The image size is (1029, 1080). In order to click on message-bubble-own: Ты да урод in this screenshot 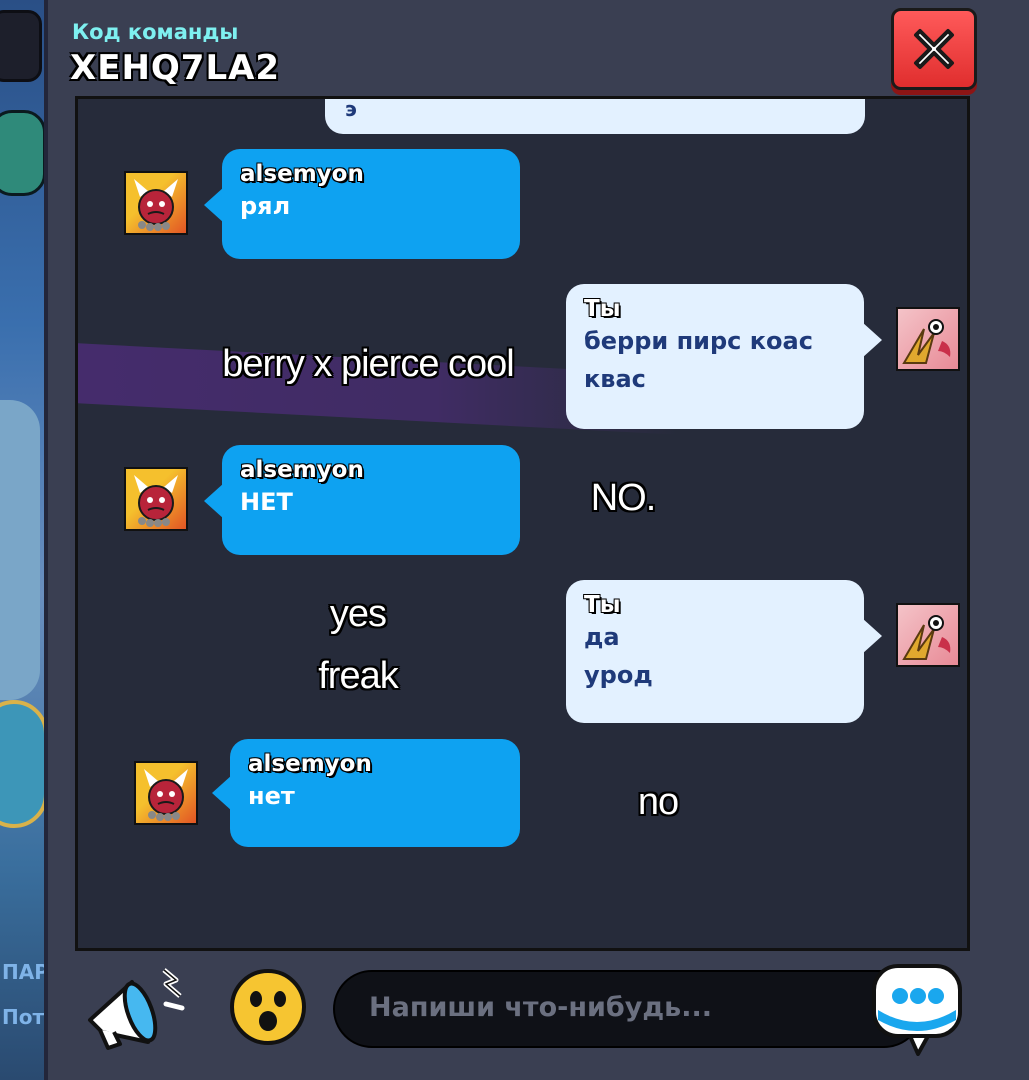, I will do `click(724, 651)`.